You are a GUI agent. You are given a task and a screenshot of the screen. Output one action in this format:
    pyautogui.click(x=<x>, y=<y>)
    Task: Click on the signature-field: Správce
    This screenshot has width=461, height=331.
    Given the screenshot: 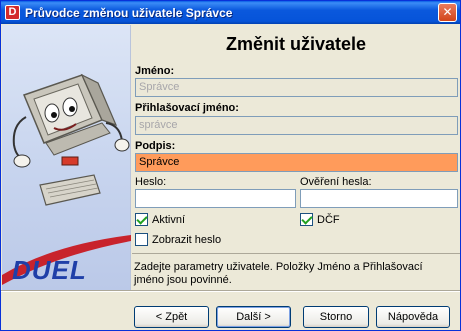 What is the action you would take?
    pyautogui.click(x=296, y=162)
    